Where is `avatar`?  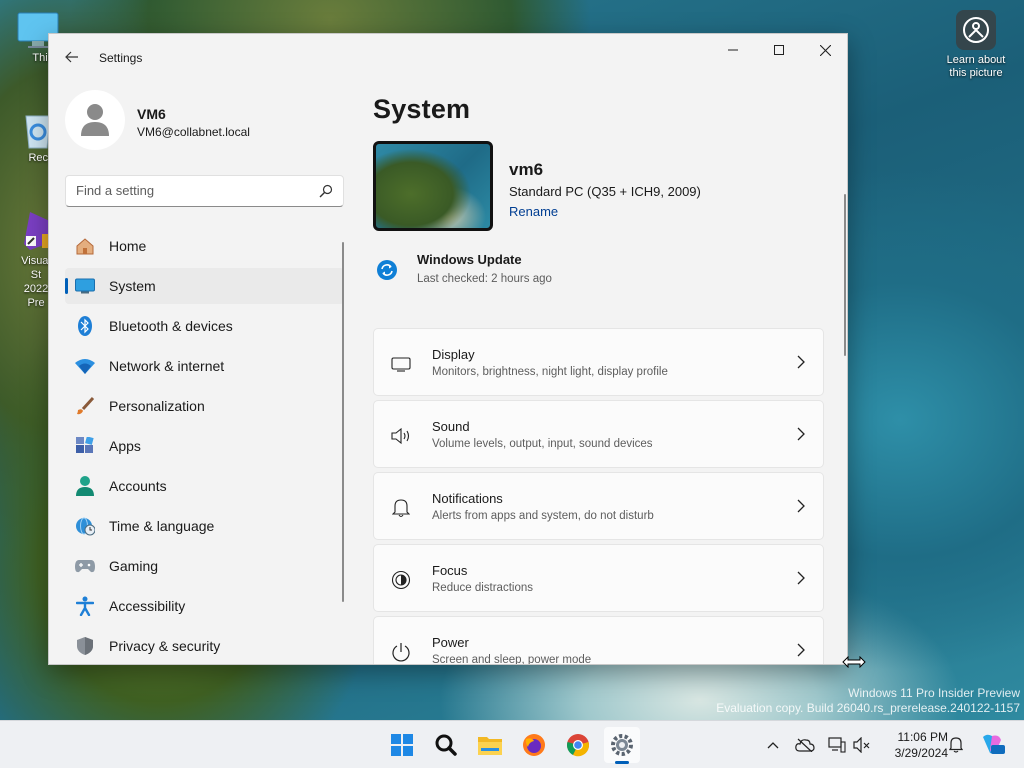 avatar is located at coordinates (95, 120).